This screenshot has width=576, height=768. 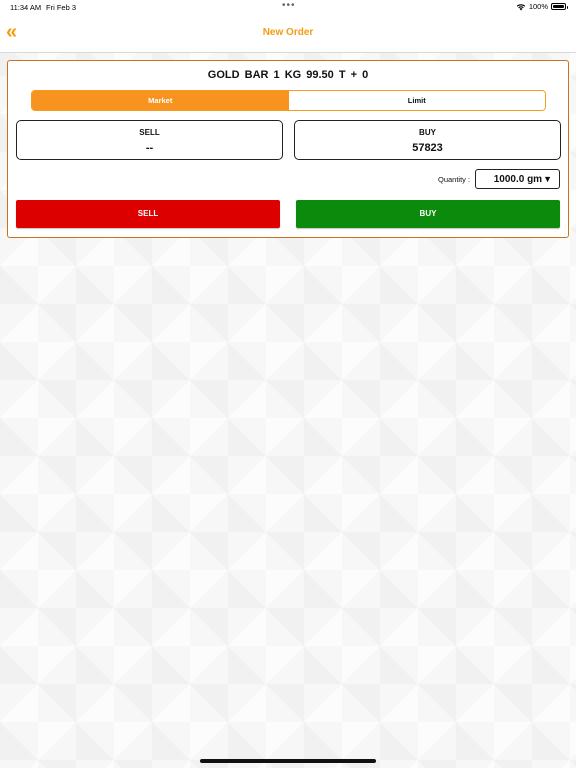 What do you see at coordinates (160, 100) in the screenshot?
I see `segment-market: Market` at bounding box center [160, 100].